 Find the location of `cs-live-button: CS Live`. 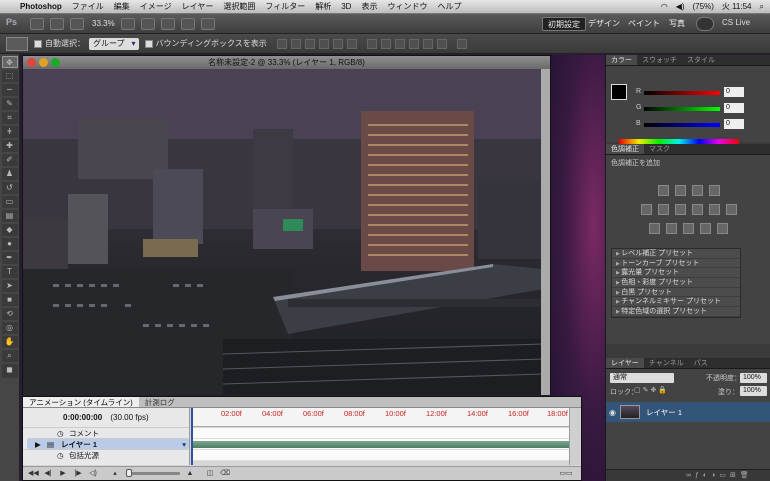

cs-live-button: CS Live is located at coordinates (736, 22).